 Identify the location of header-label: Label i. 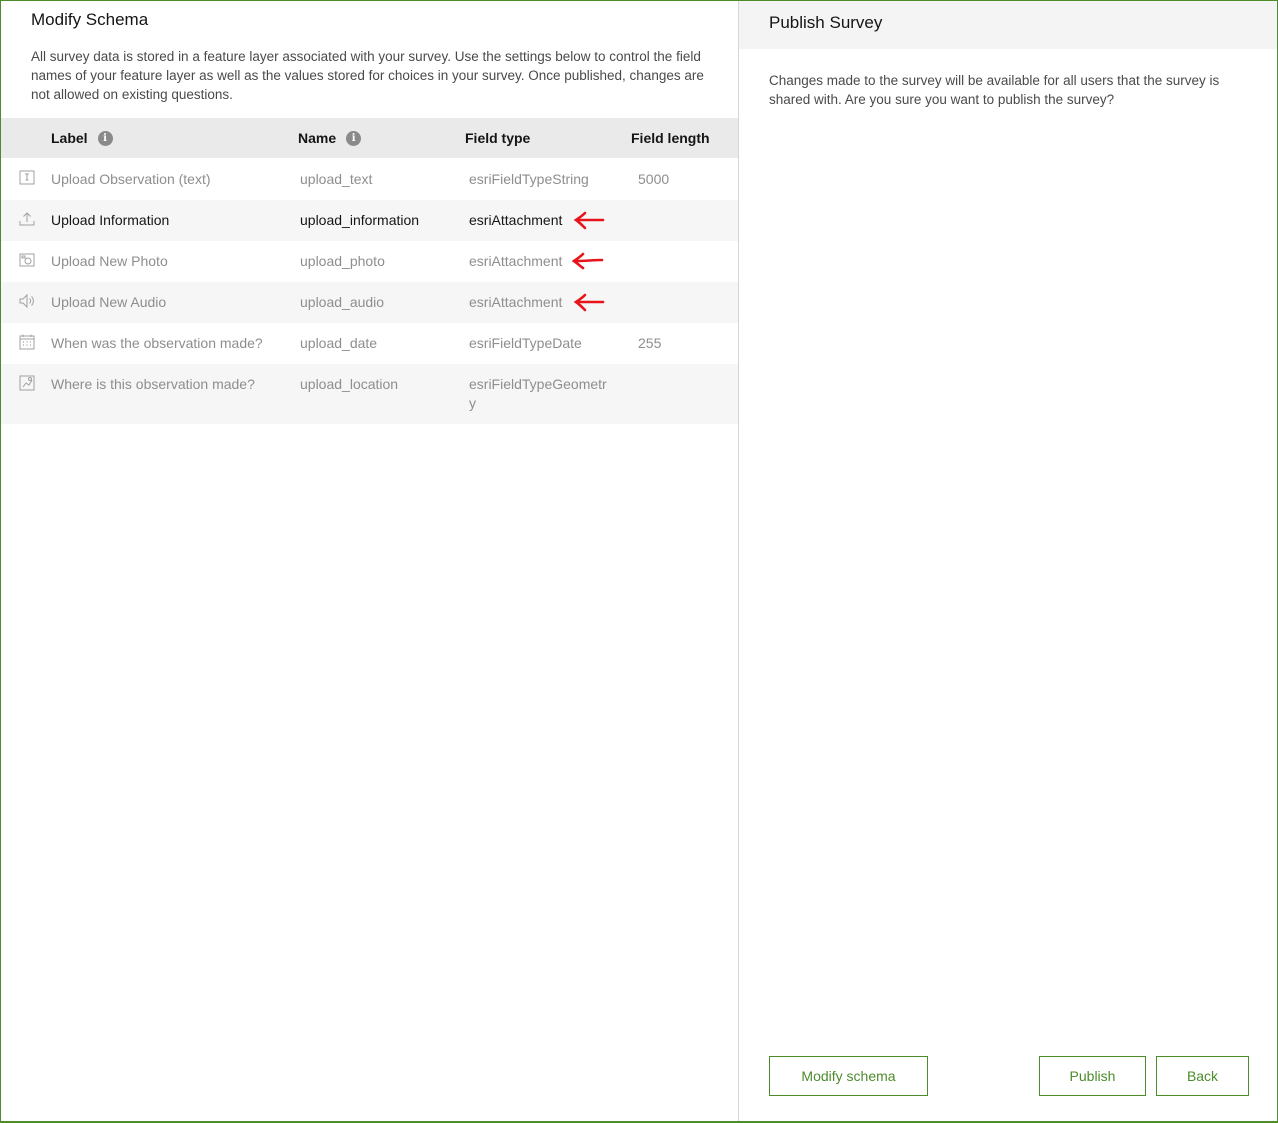
(82, 138).